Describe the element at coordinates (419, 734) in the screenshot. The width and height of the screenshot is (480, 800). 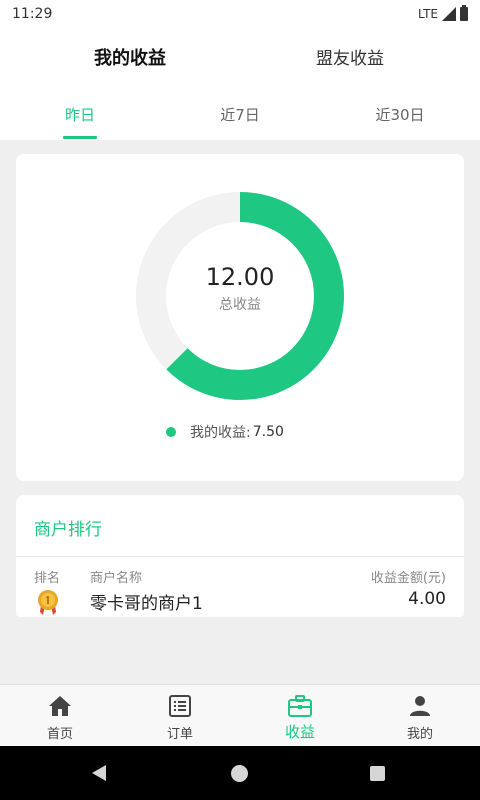
I see `nav-label-profile: 我的` at that location.